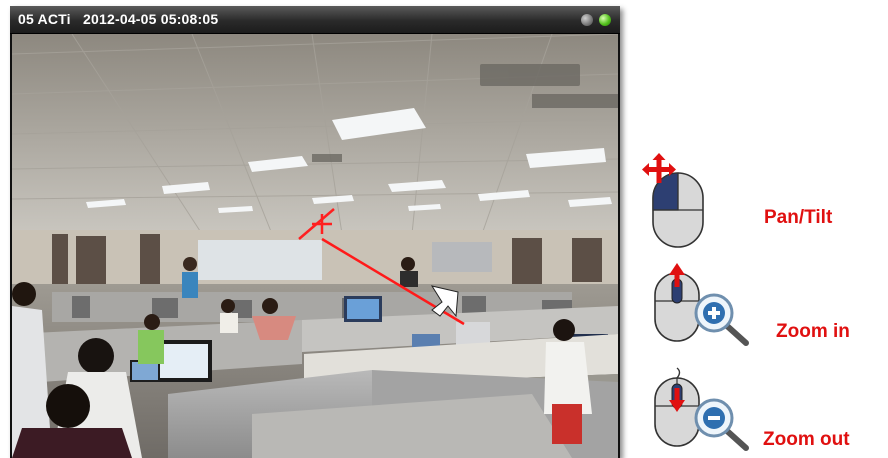 This screenshot has width=888, height=458. What do you see at coordinates (118, 19) in the screenshot?
I see `camera-title: 05 ACTi 2012-04-05 05:08:05` at bounding box center [118, 19].